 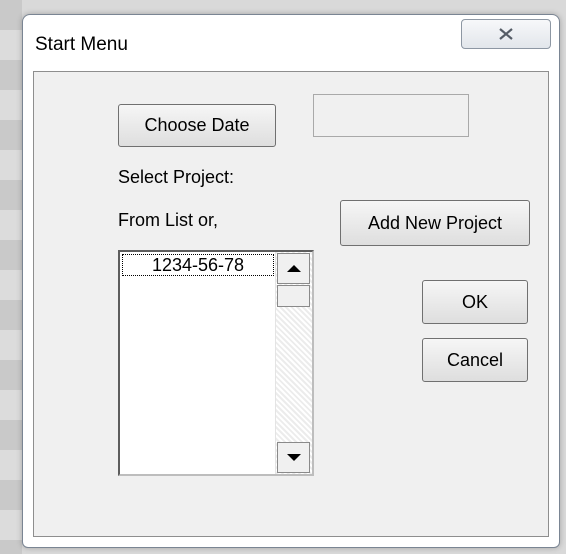 I want to click on project-listbox: 1234-56-78, so click(x=216, y=363).